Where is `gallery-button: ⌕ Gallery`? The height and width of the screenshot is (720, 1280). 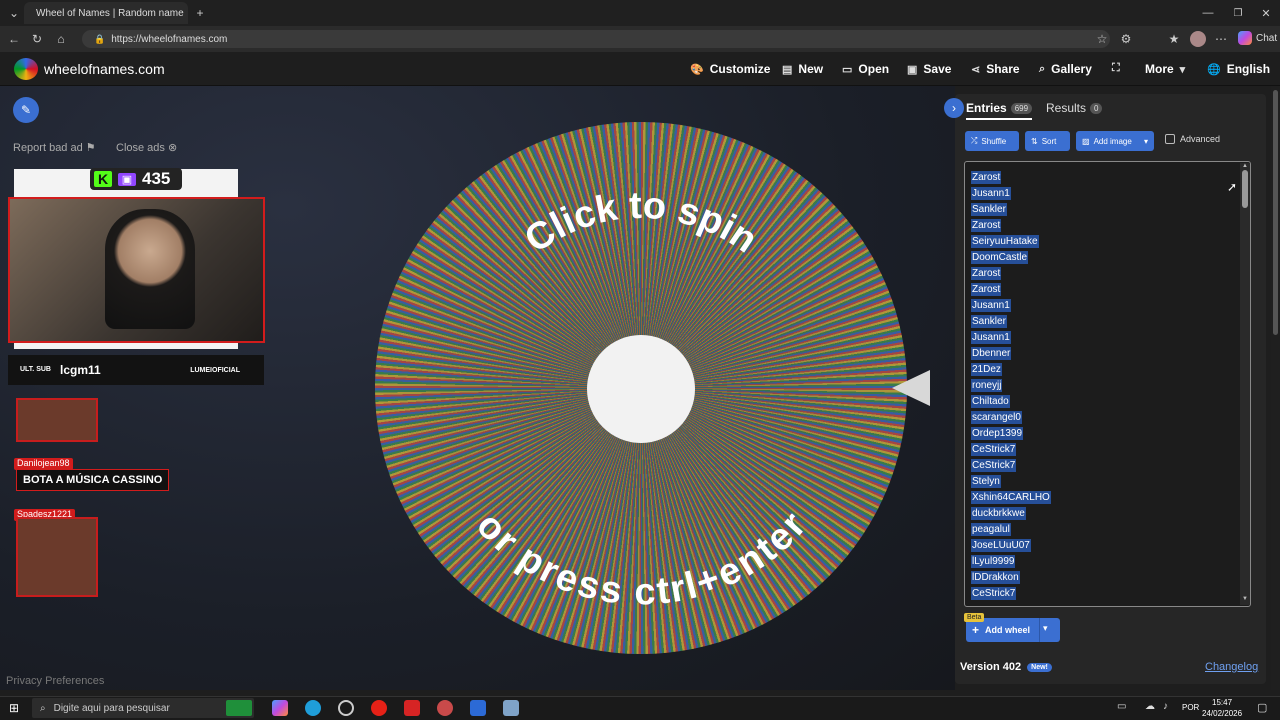
gallery-button: ⌕ Gallery is located at coordinates (1065, 69).